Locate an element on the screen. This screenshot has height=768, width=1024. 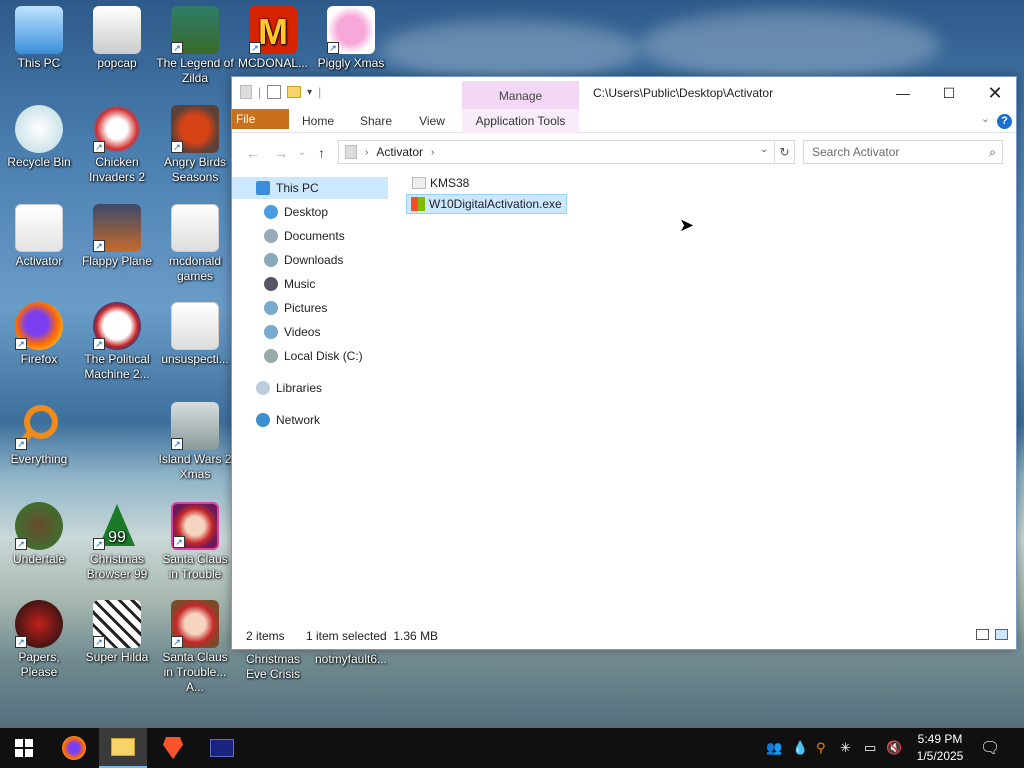
undertale-icon: ↗ is located at coordinates (39, 526).